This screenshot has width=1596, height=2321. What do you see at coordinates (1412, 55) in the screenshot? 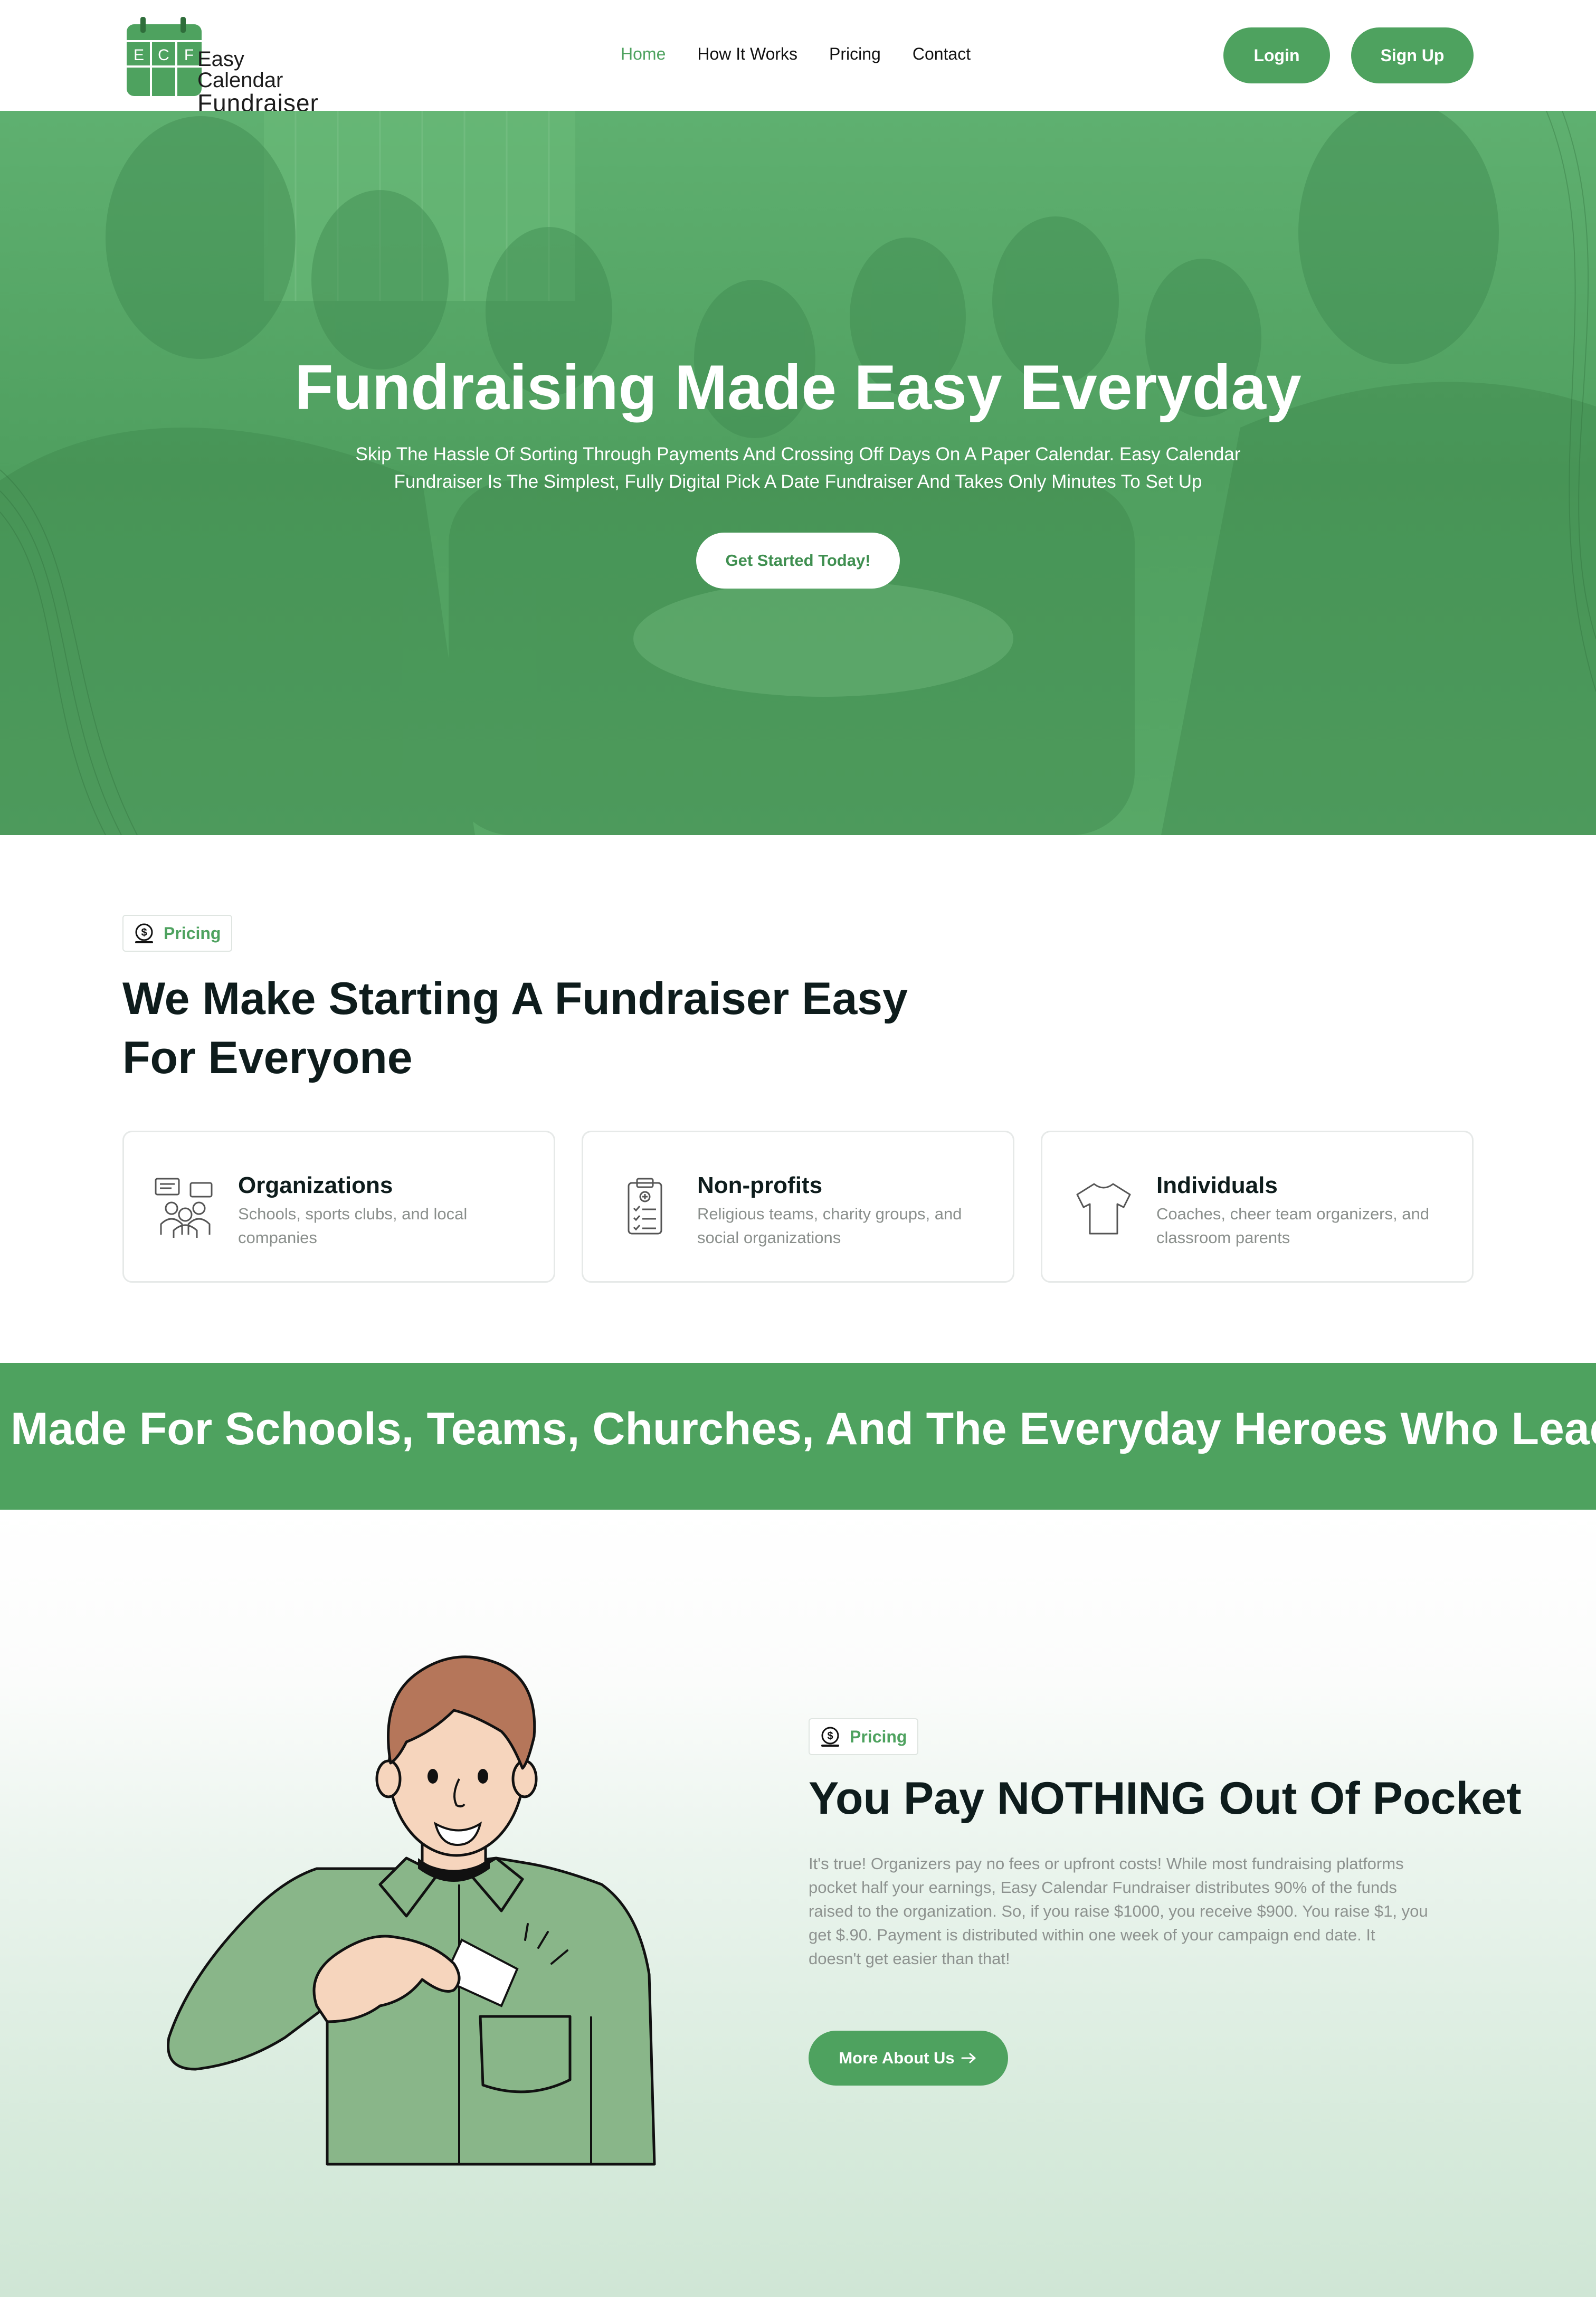
I see `signup-button: Sign Up` at bounding box center [1412, 55].